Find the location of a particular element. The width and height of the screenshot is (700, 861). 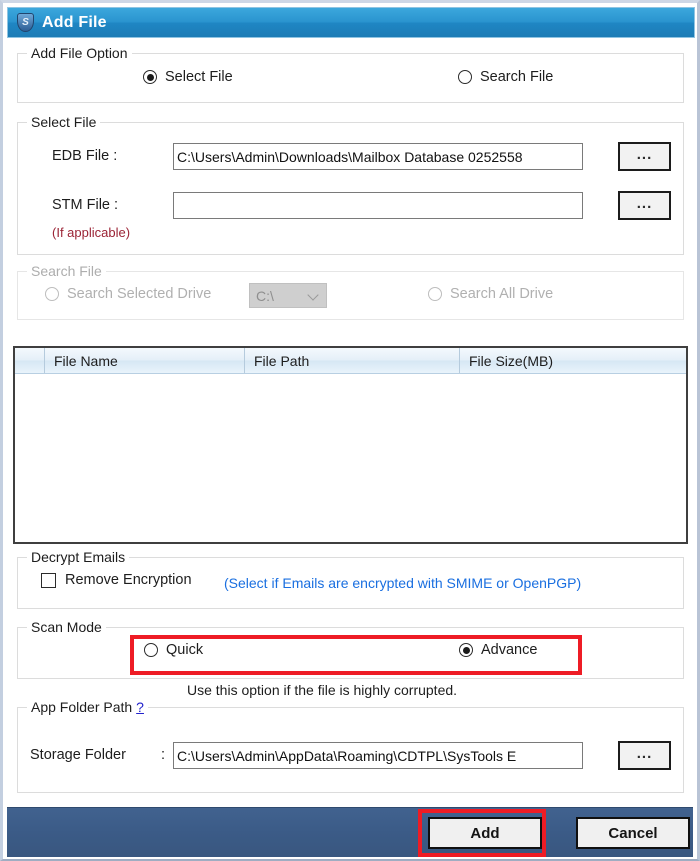

radio-search-all-drive-label: Search All Drive is located at coordinates (502, 294).